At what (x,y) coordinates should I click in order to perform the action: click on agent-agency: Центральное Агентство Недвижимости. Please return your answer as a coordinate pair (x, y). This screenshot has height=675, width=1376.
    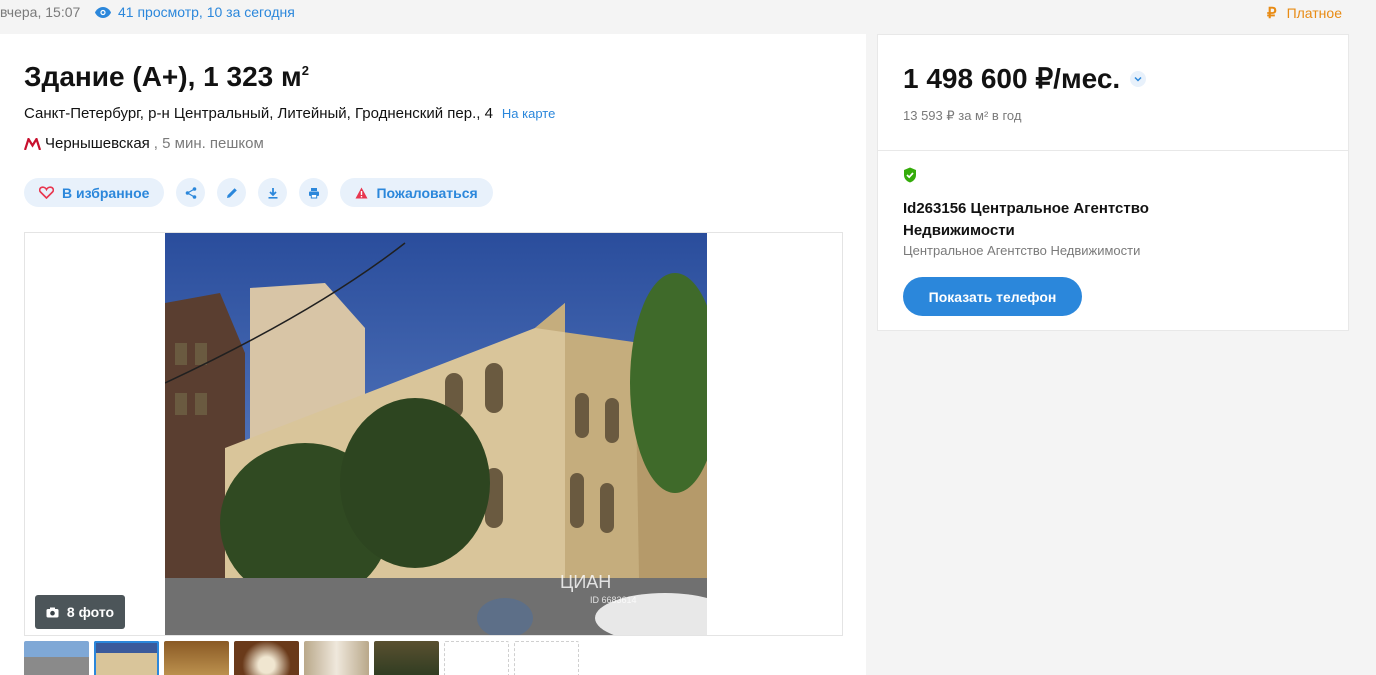
    Looking at the image, I should click on (1022, 250).